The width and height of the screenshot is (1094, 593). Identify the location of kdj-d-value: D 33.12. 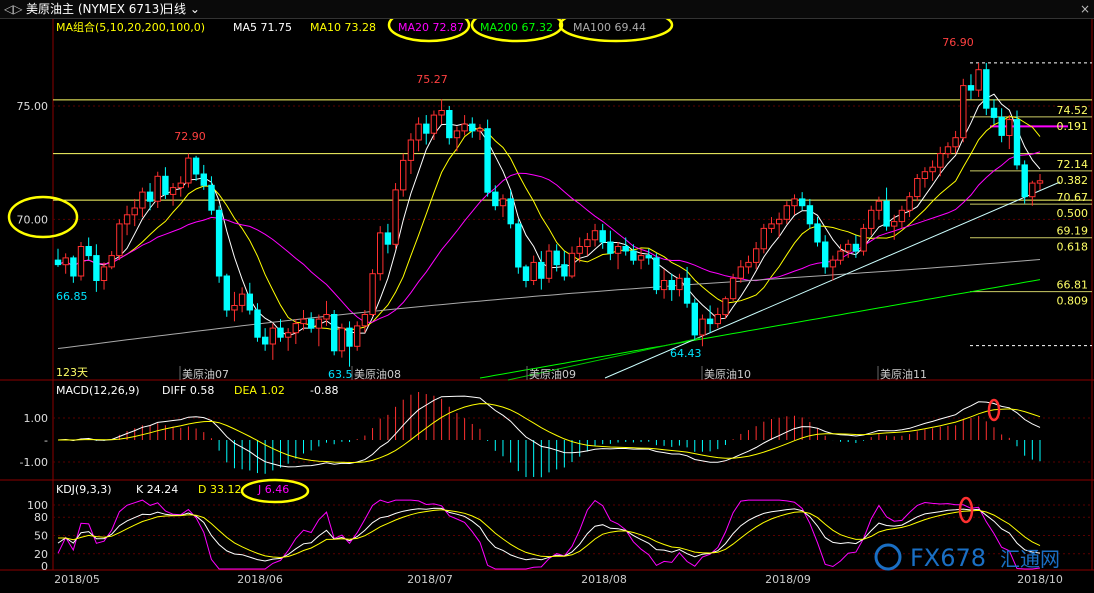
(219, 489).